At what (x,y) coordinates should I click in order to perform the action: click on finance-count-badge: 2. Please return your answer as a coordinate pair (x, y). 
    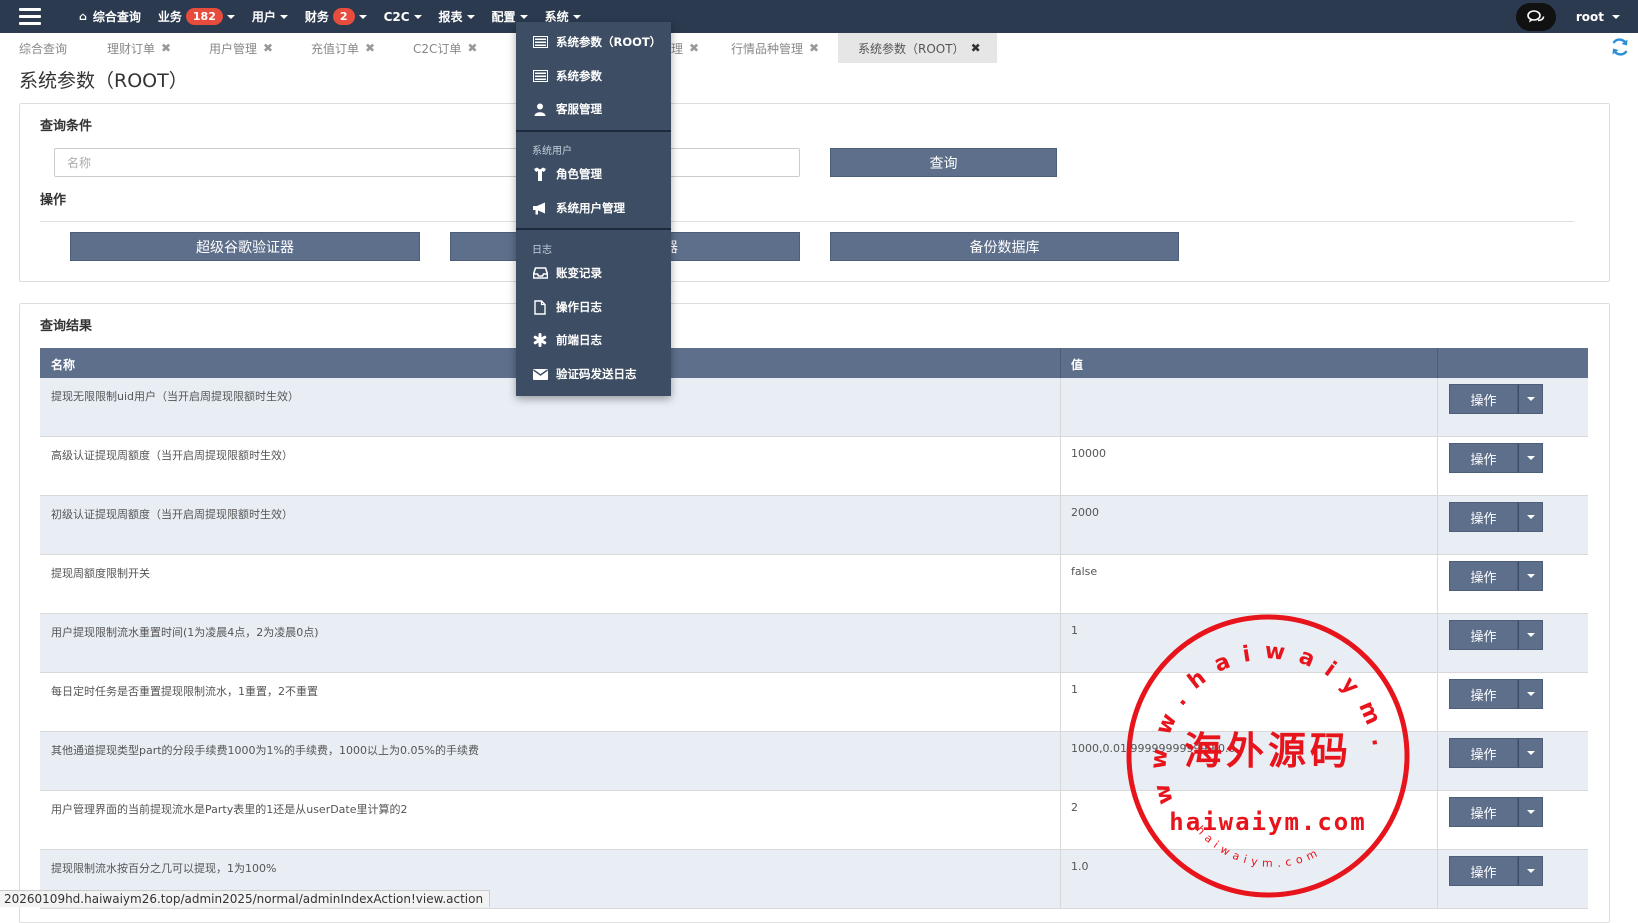
    Looking at the image, I should click on (343, 16).